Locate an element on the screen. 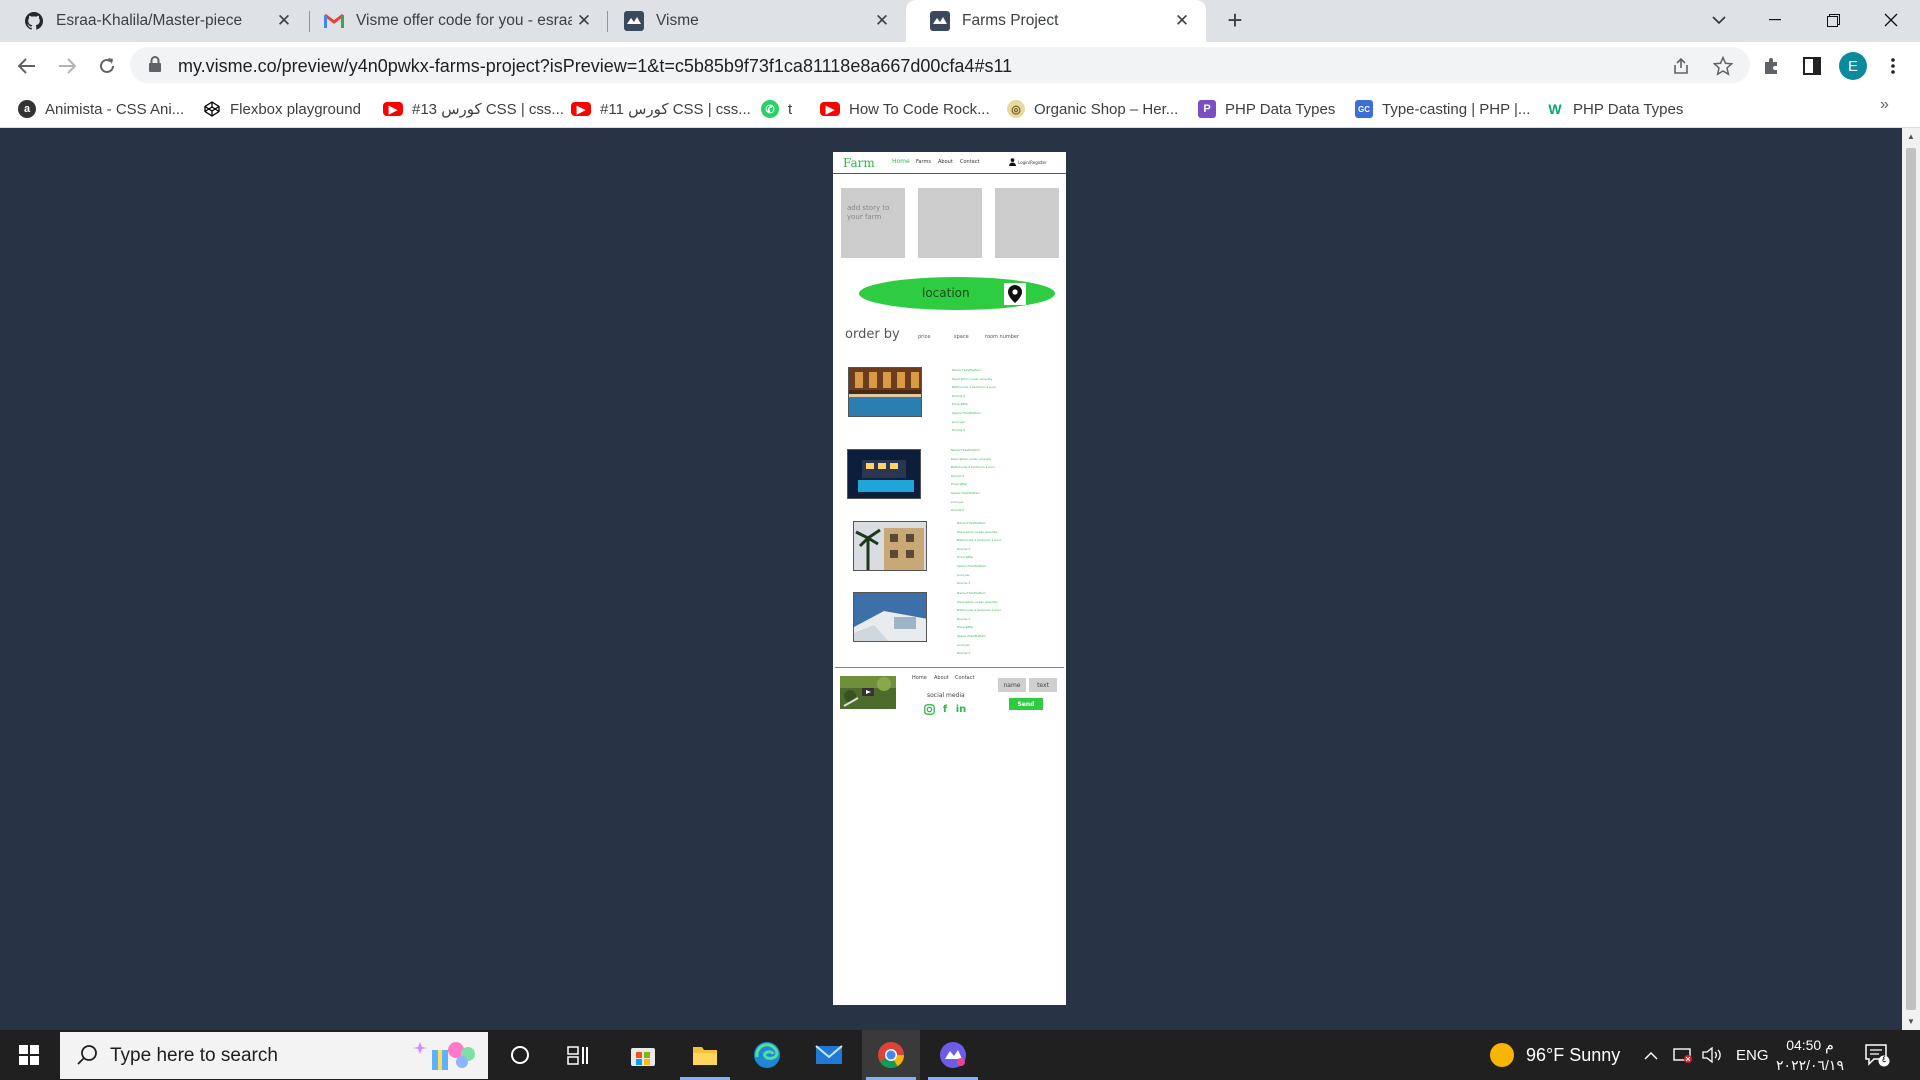 Image resolution: width=1920 pixels, height=1080 pixels. clock: 04:50 م ٢٠٢٢/٠٦/١٩ is located at coordinates (1810, 1055).